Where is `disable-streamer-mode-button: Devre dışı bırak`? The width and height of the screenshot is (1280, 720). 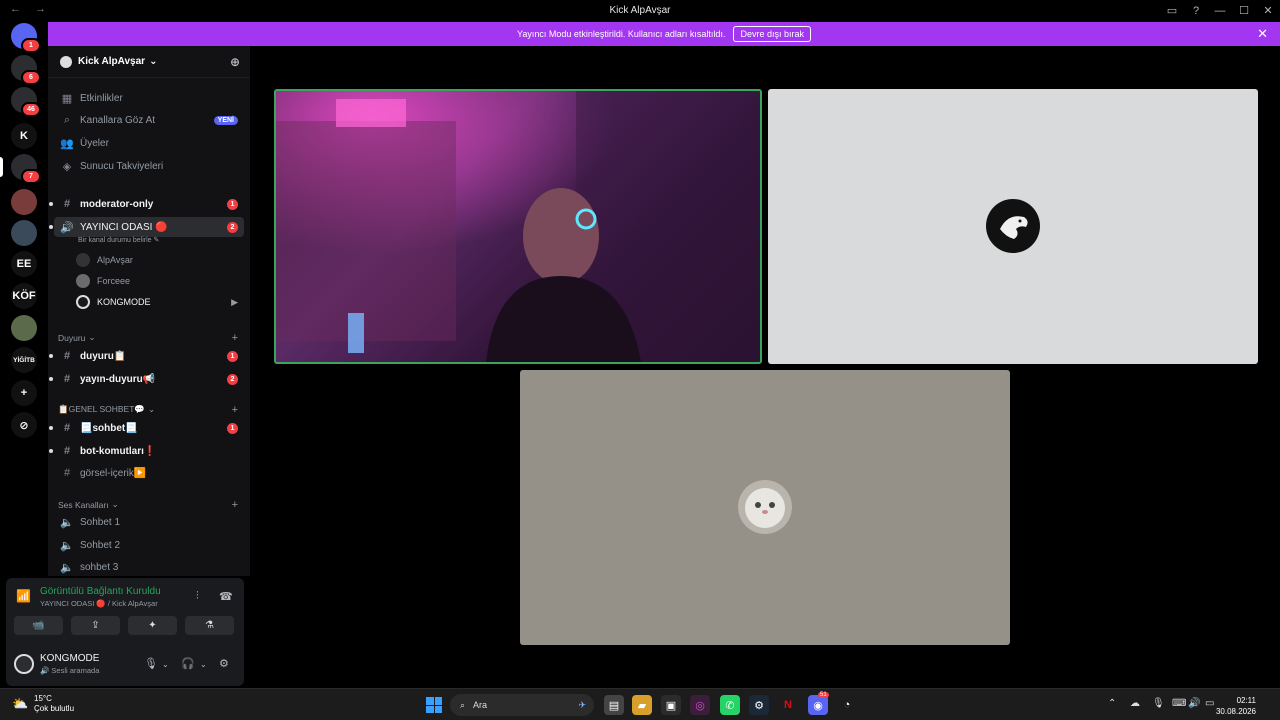
disable-streamer-mode-button: Devre dışı bırak is located at coordinates (772, 34).